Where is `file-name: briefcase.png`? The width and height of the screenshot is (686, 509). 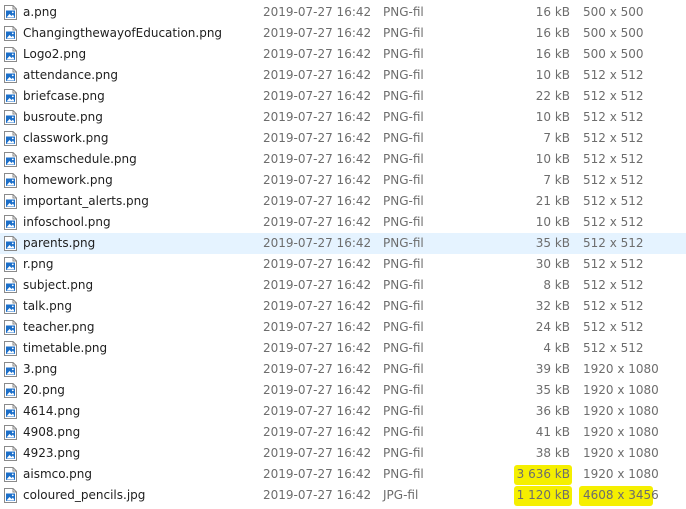 file-name: briefcase.png is located at coordinates (64, 96).